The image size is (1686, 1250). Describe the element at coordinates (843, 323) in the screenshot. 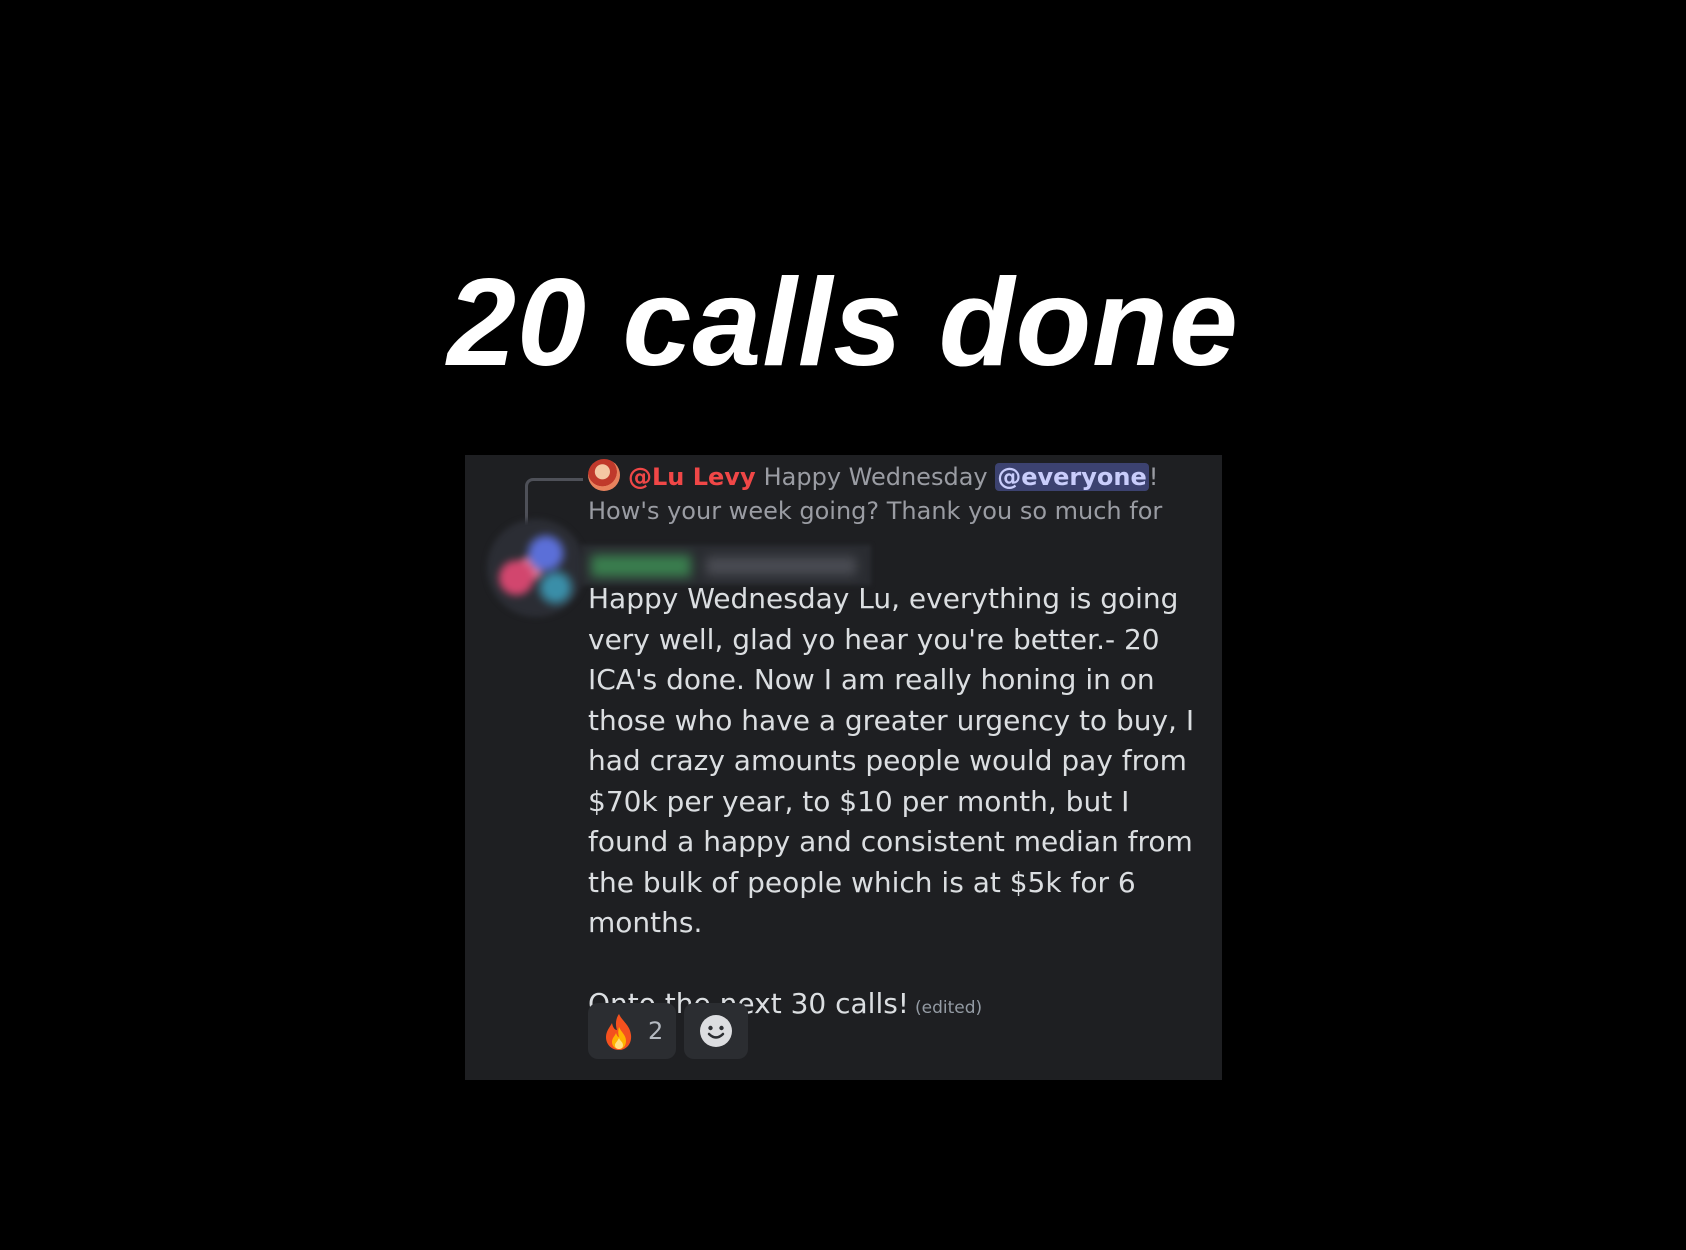

I see `headline-title: 20 calls done` at that location.